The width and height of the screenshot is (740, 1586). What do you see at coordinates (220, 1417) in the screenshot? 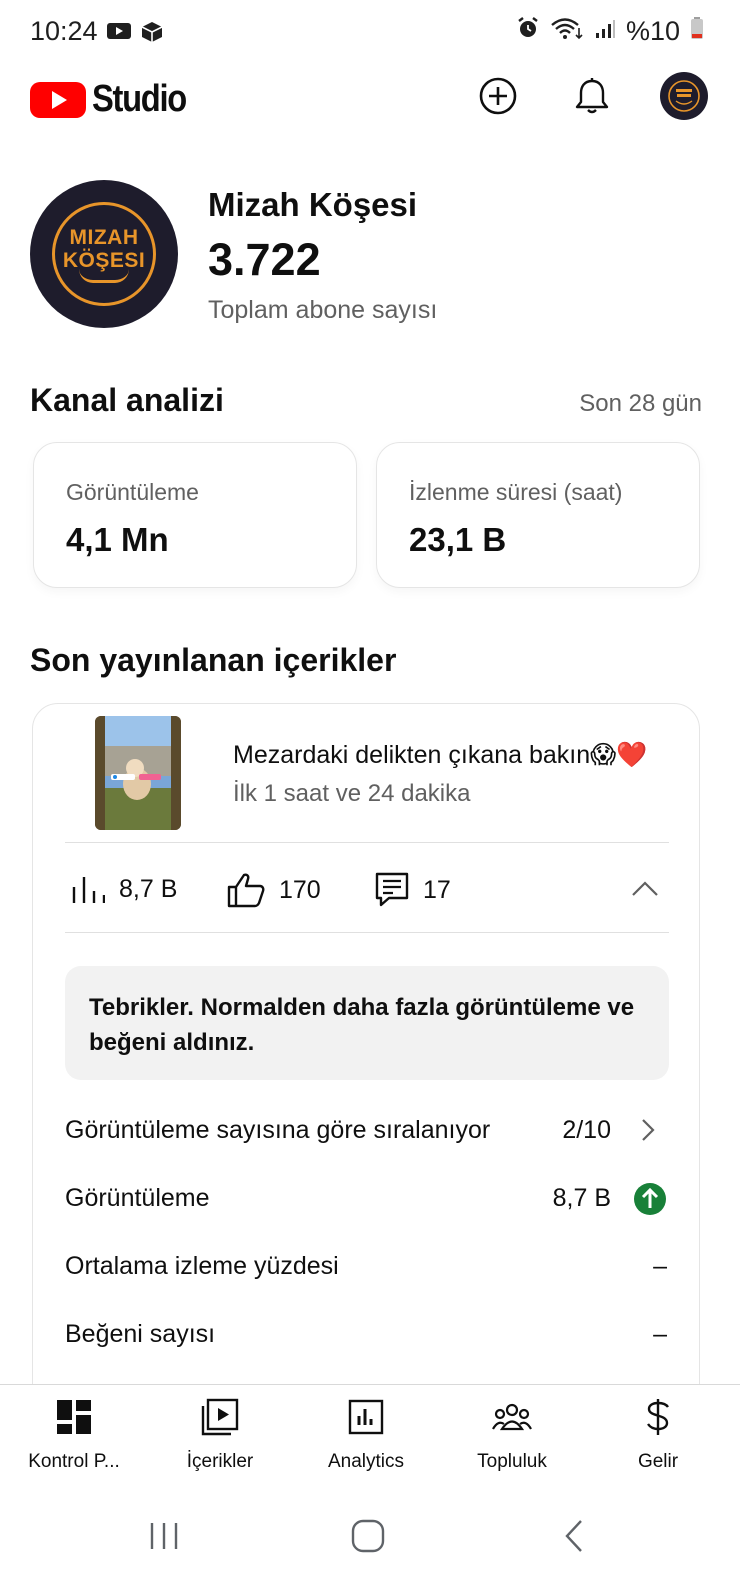
I see `content-icon` at bounding box center [220, 1417].